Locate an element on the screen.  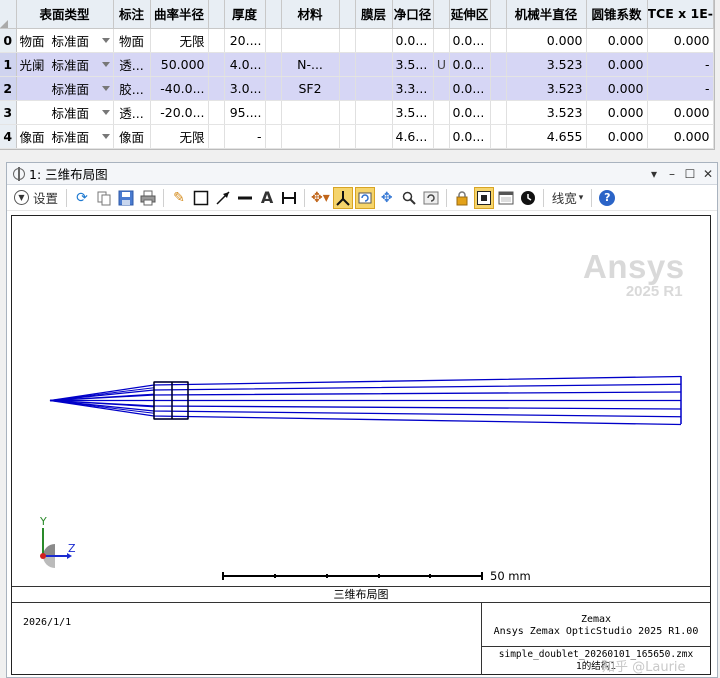
row-number: 1 is located at coordinates (8, 64).